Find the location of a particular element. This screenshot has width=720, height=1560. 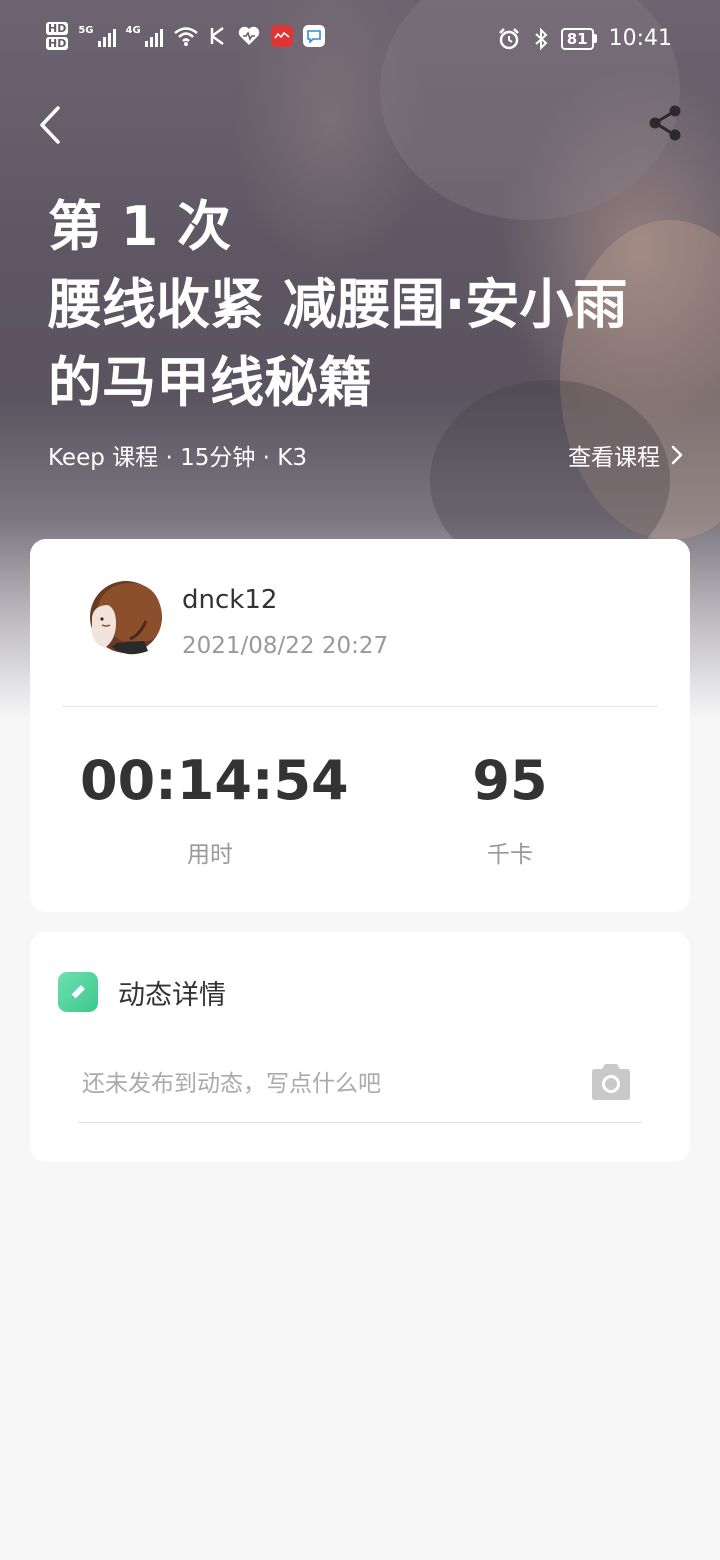

calories-value: 95 is located at coordinates (510, 780).